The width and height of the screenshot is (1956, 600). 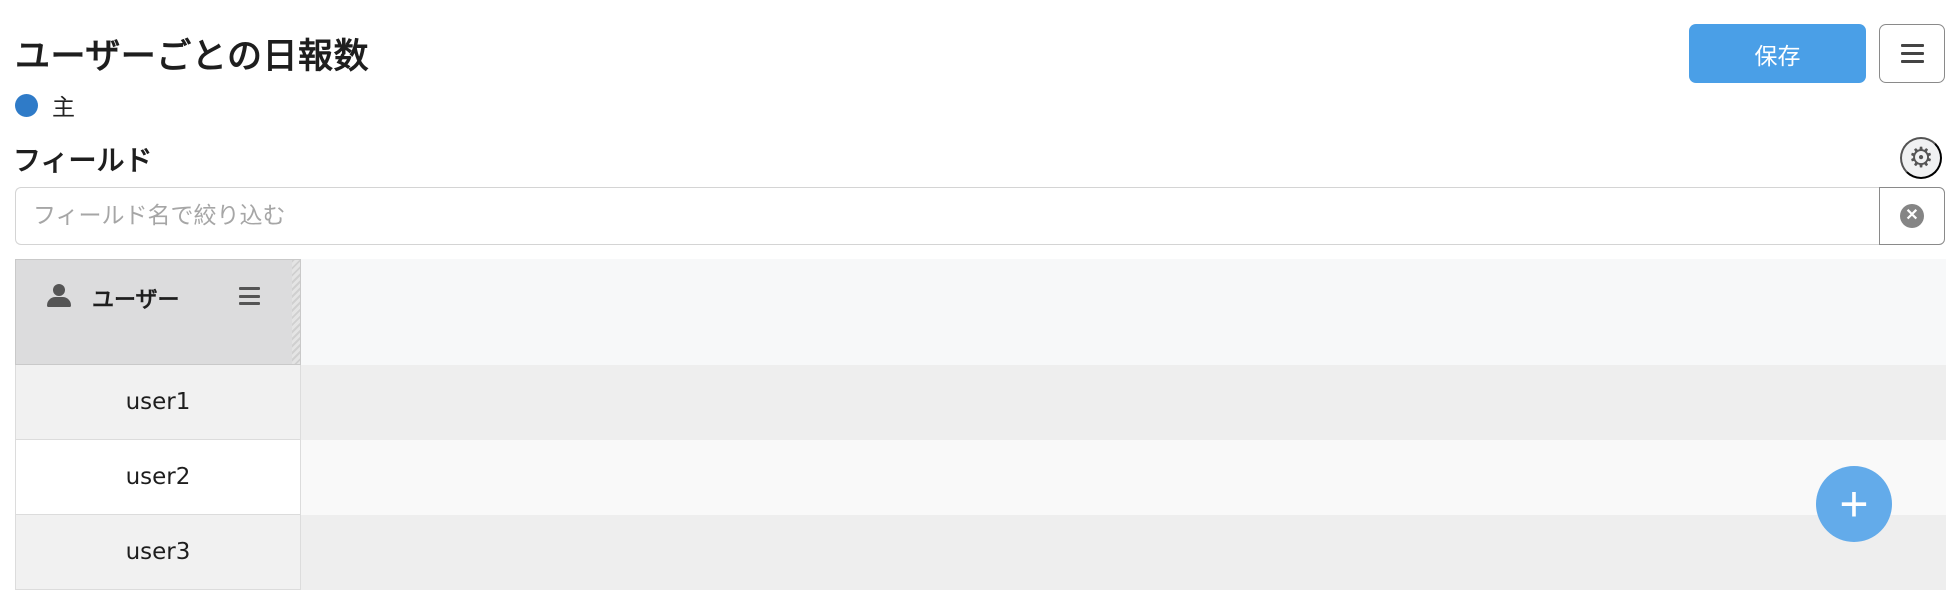 I want to click on fields-section-title: フィールド, so click(x=83, y=160).